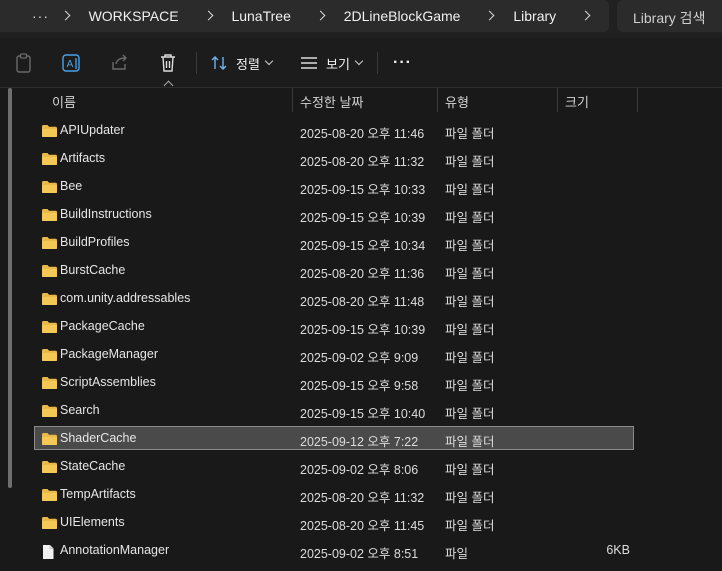 The width and height of the screenshot is (722, 571). I want to click on more-icon: ···, so click(402, 62).